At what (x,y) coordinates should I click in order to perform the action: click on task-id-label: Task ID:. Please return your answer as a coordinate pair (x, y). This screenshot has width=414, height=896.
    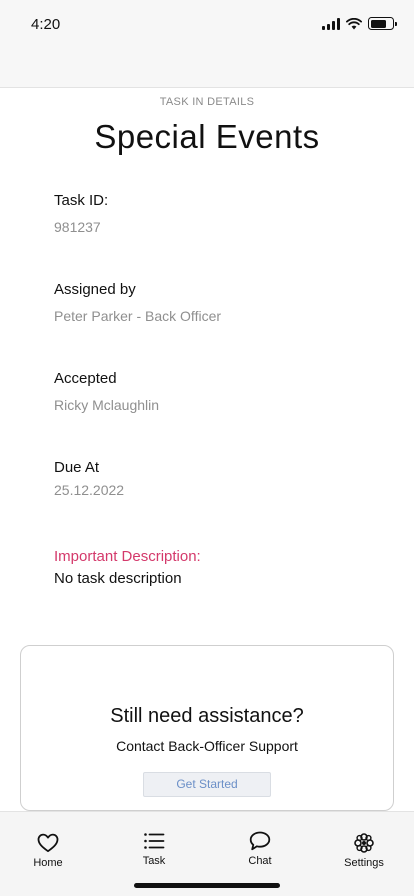
    Looking at the image, I should click on (81, 200).